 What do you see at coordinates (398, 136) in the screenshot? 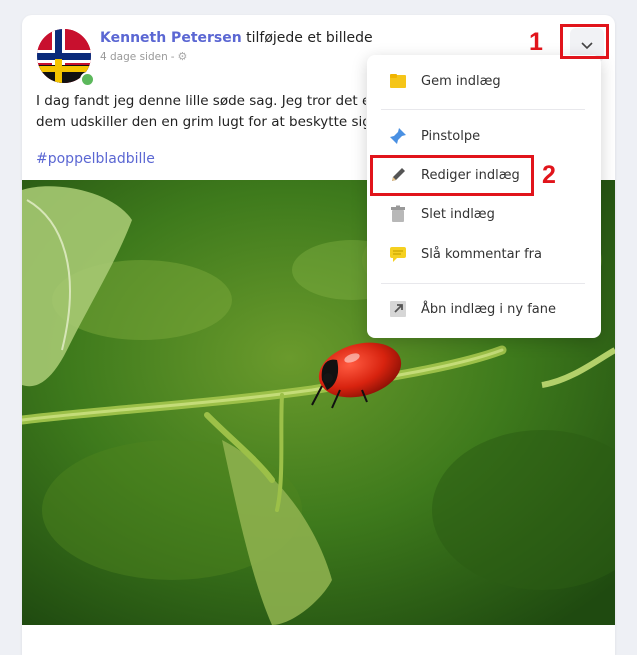
I see `pin-icon` at bounding box center [398, 136].